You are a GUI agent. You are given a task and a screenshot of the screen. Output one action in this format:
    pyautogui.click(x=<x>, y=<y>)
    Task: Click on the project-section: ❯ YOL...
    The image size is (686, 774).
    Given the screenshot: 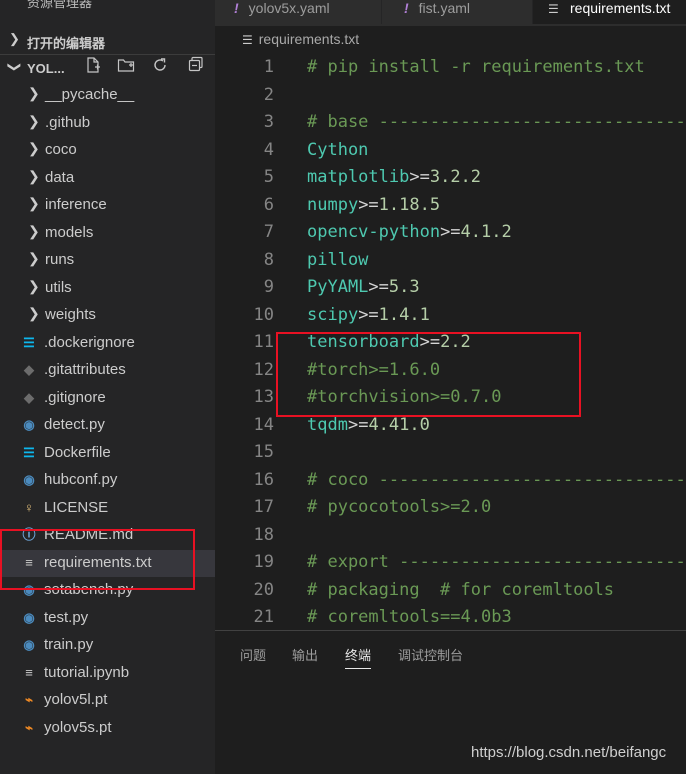 What is the action you would take?
    pyautogui.click(x=107, y=68)
    